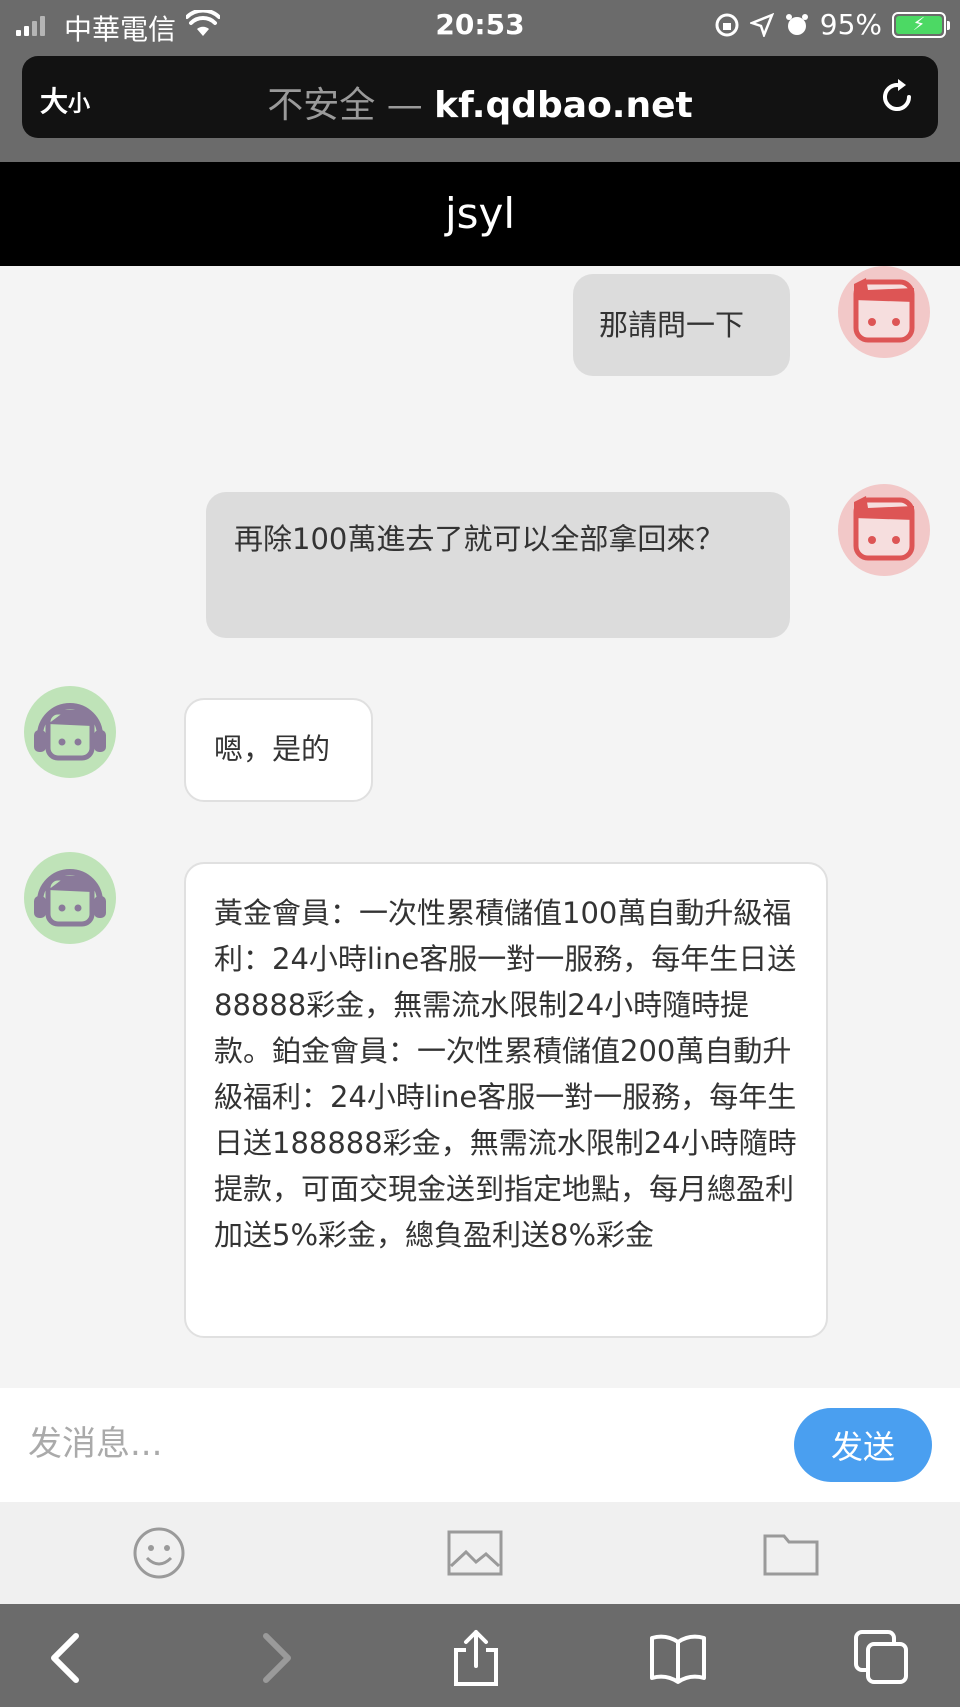 The image size is (960, 1707). Describe the element at coordinates (480, 25) in the screenshot. I see `status-bar: 中華電信 20:53 95% ⚡` at that location.